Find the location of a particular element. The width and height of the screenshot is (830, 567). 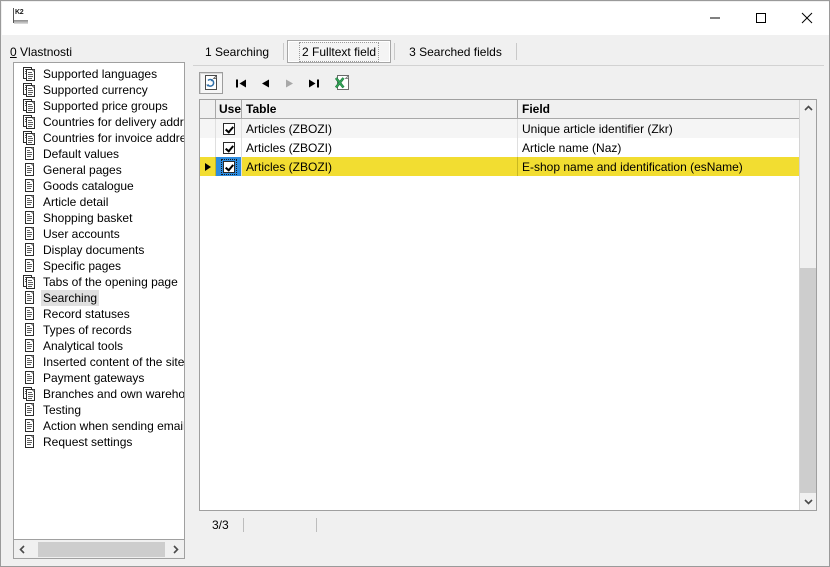

sidebar-item-countries-for-invoice-addresses: Countries for invoice addresses is located at coordinates (99, 138).